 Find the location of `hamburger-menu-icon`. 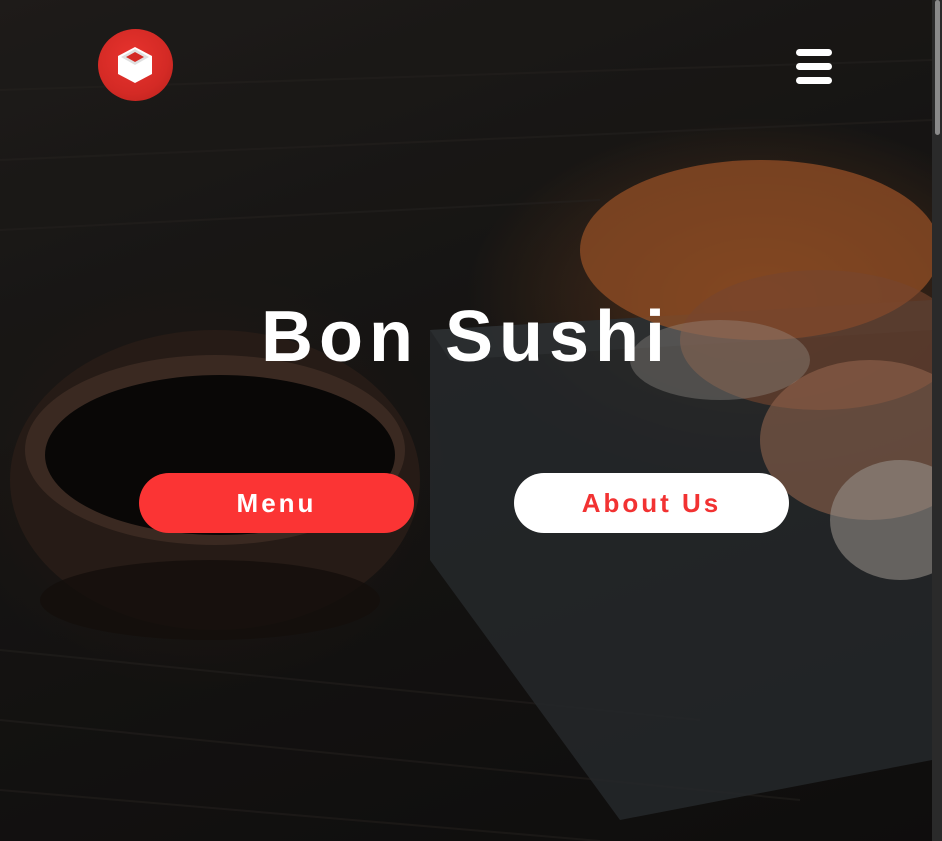

hamburger-menu-icon is located at coordinates (815, 67).